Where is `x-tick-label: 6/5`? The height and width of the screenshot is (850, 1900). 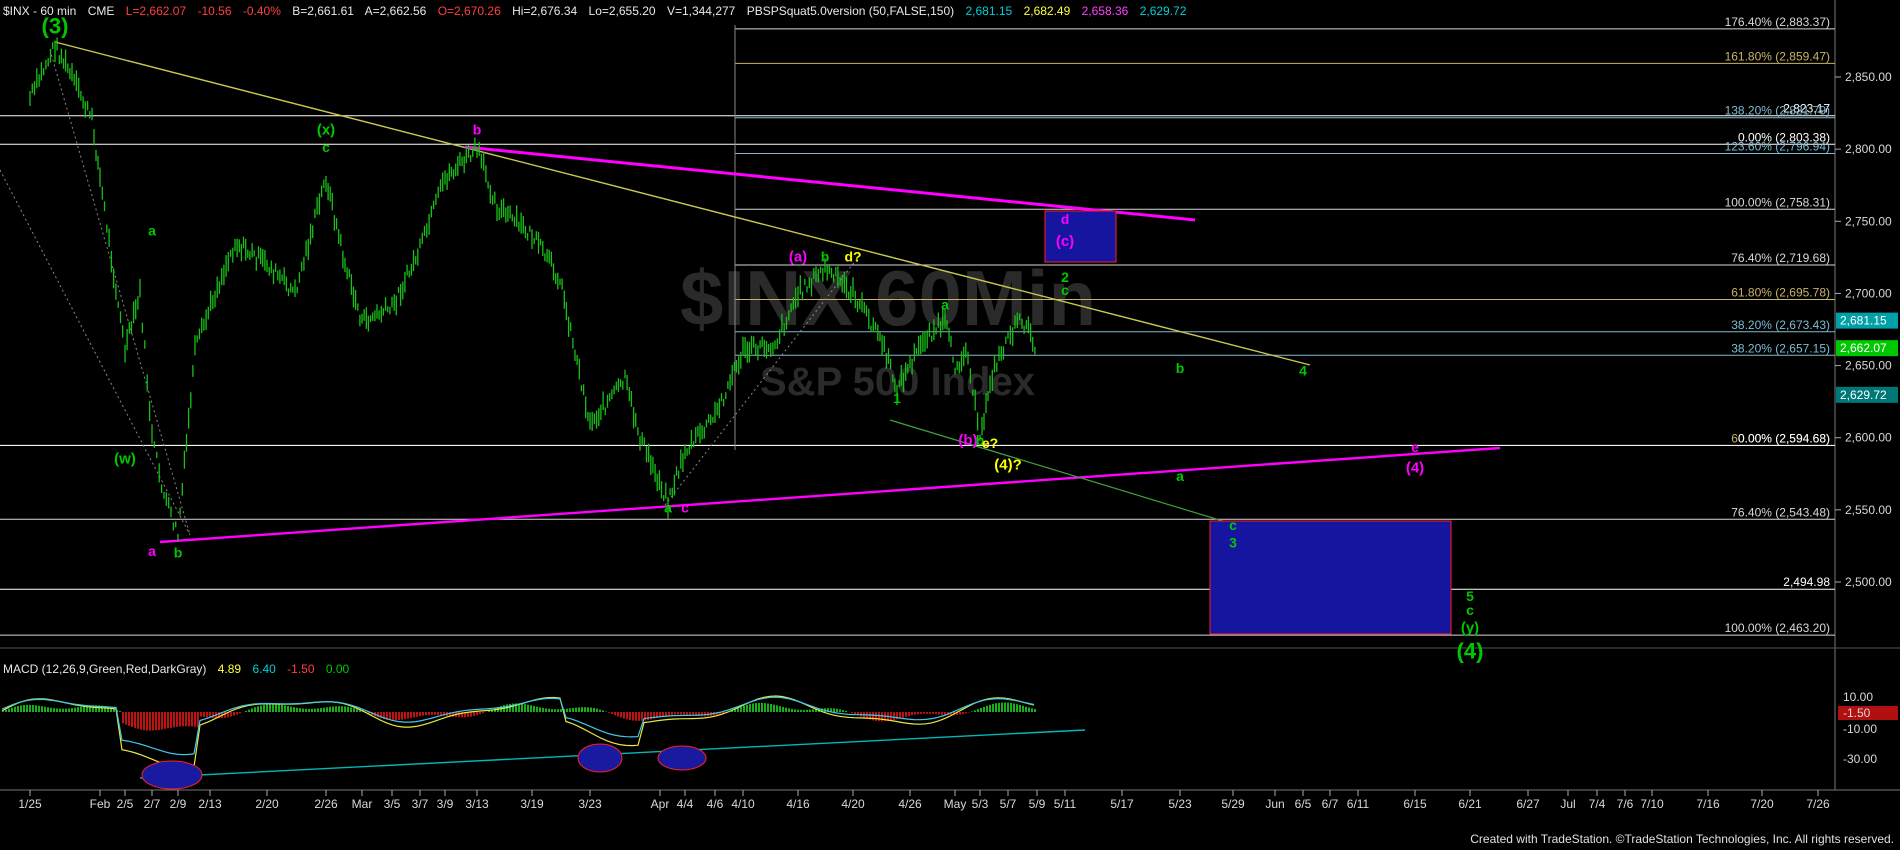 x-tick-label: 6/5 is located at coordinates (1303, 804).